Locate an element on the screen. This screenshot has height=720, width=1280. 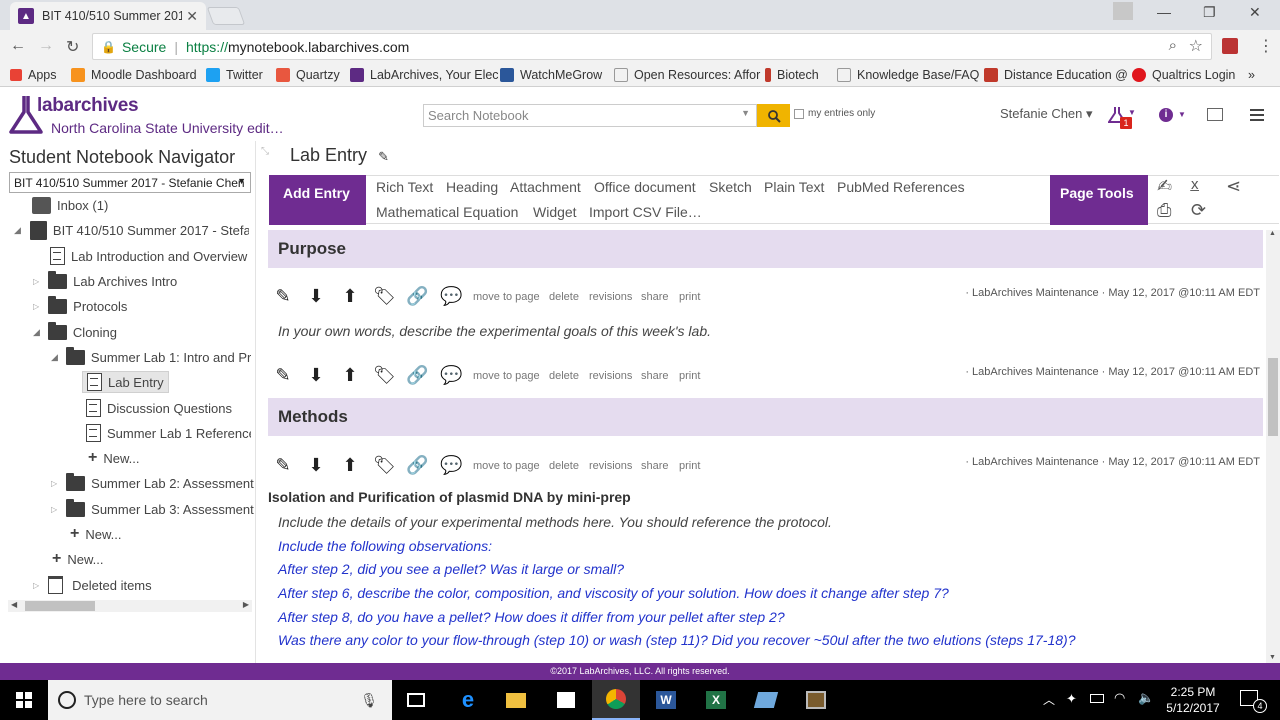
add-rich-text: Rich Text is located at coordinates (404, 187).